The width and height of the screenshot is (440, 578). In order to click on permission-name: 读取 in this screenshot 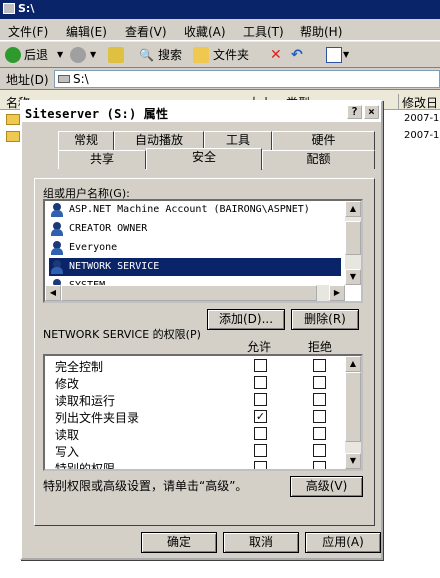, I will do `click(67, 435)`.